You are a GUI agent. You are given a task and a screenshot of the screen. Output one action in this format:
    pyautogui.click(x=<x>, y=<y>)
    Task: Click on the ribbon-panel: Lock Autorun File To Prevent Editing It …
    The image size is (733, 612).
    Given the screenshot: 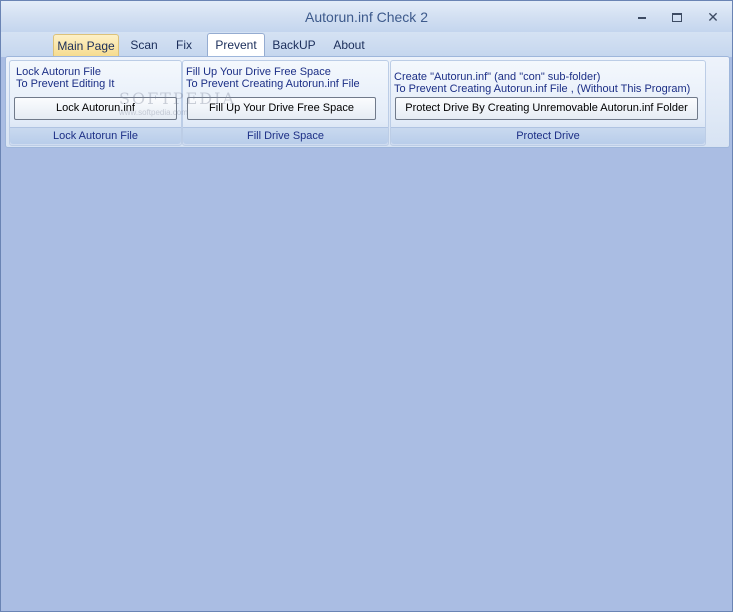 What is the action you would take?
    pyautogui.click(x=367, y=102)
    